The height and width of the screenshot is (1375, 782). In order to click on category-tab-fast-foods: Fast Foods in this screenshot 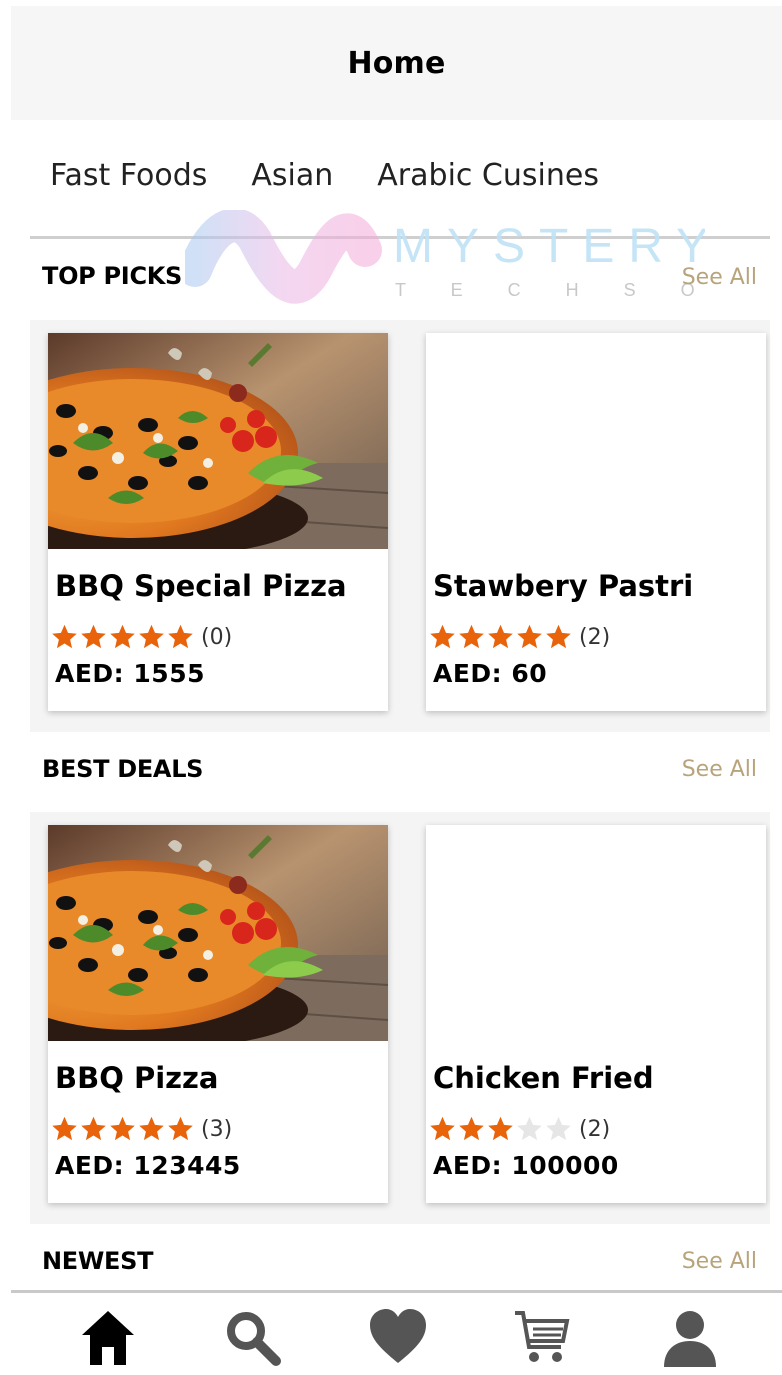, I will do `click(128, 175)`.